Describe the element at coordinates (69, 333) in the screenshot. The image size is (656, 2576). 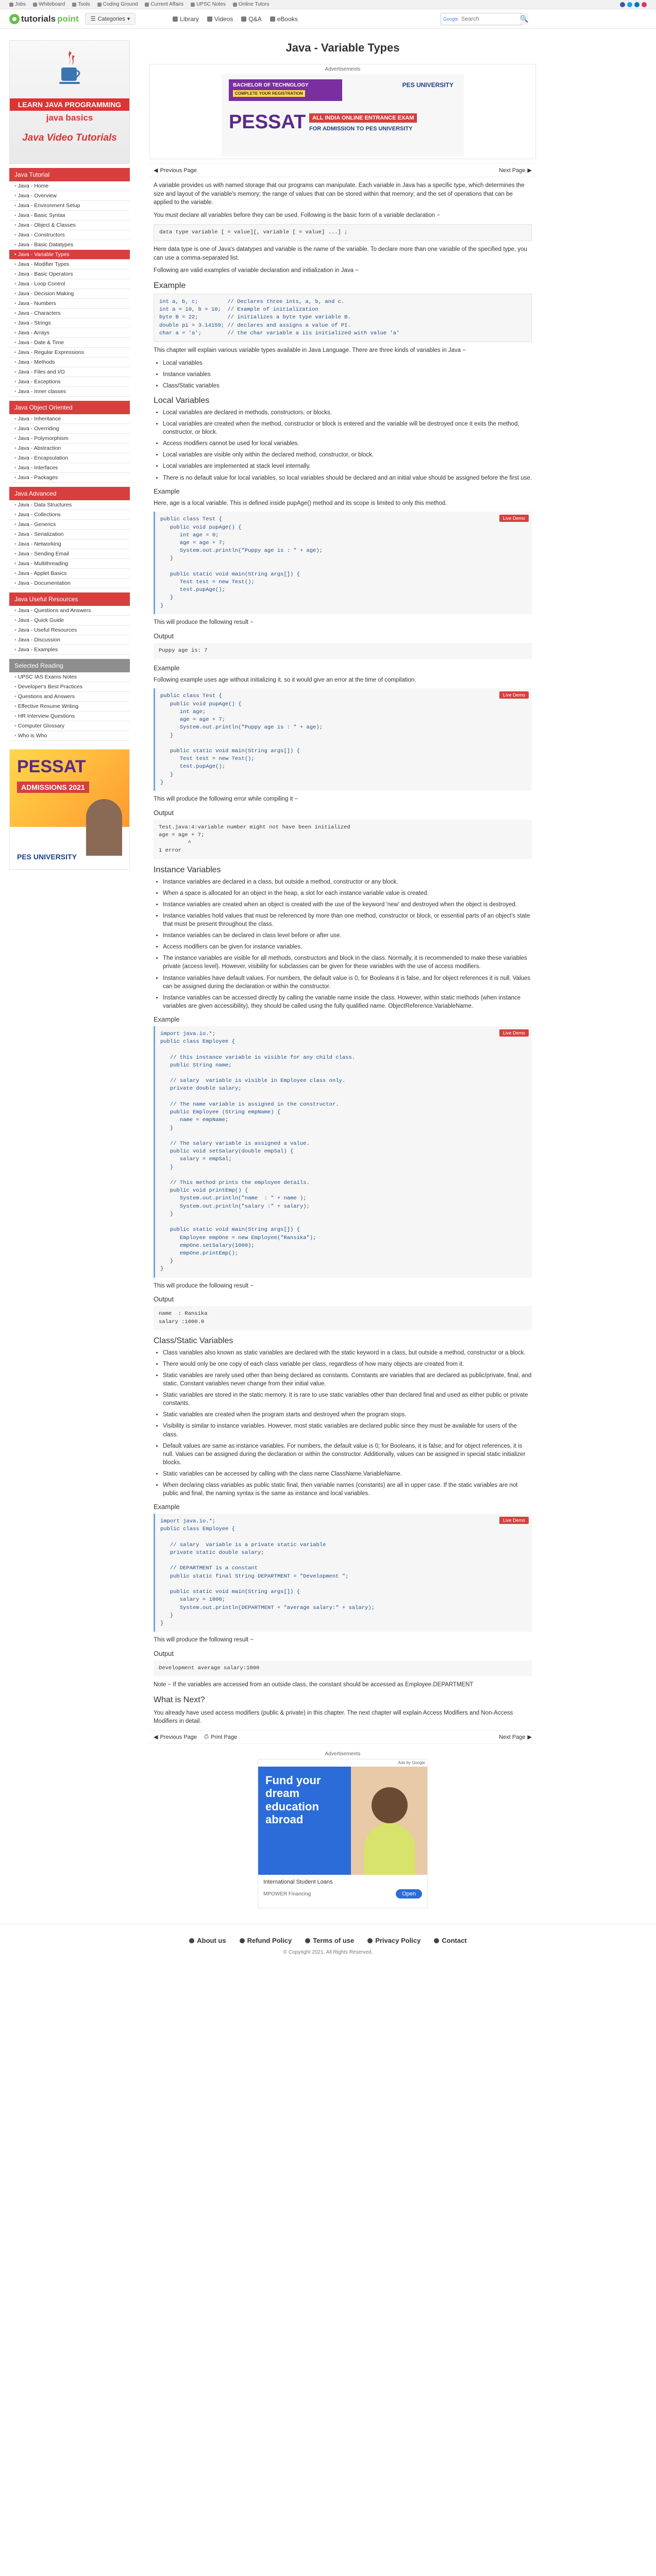
I see `sidebar-item: Java - Arrays` at that location.